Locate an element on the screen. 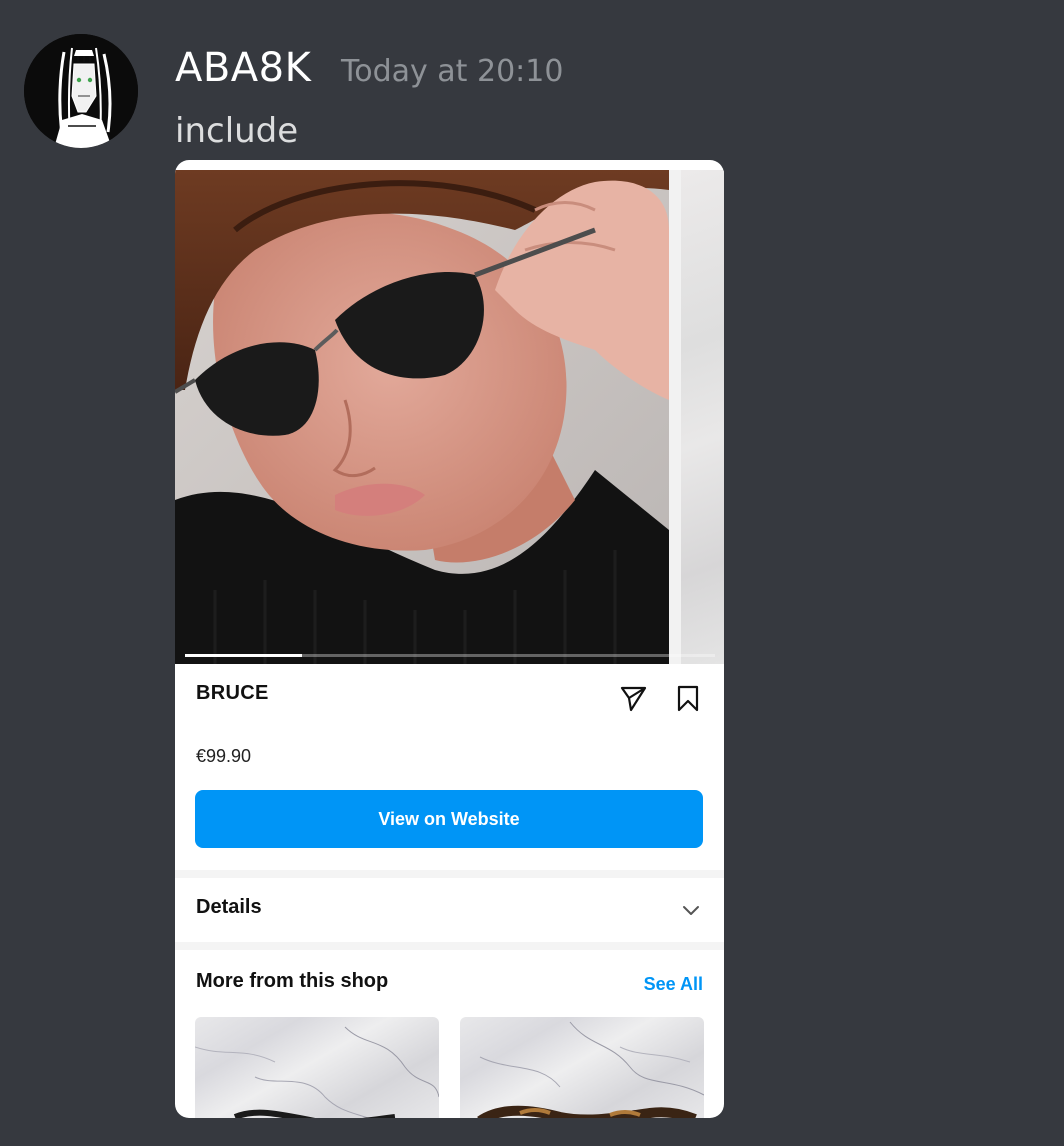  user-avatar is located at coordinates (81, 91).